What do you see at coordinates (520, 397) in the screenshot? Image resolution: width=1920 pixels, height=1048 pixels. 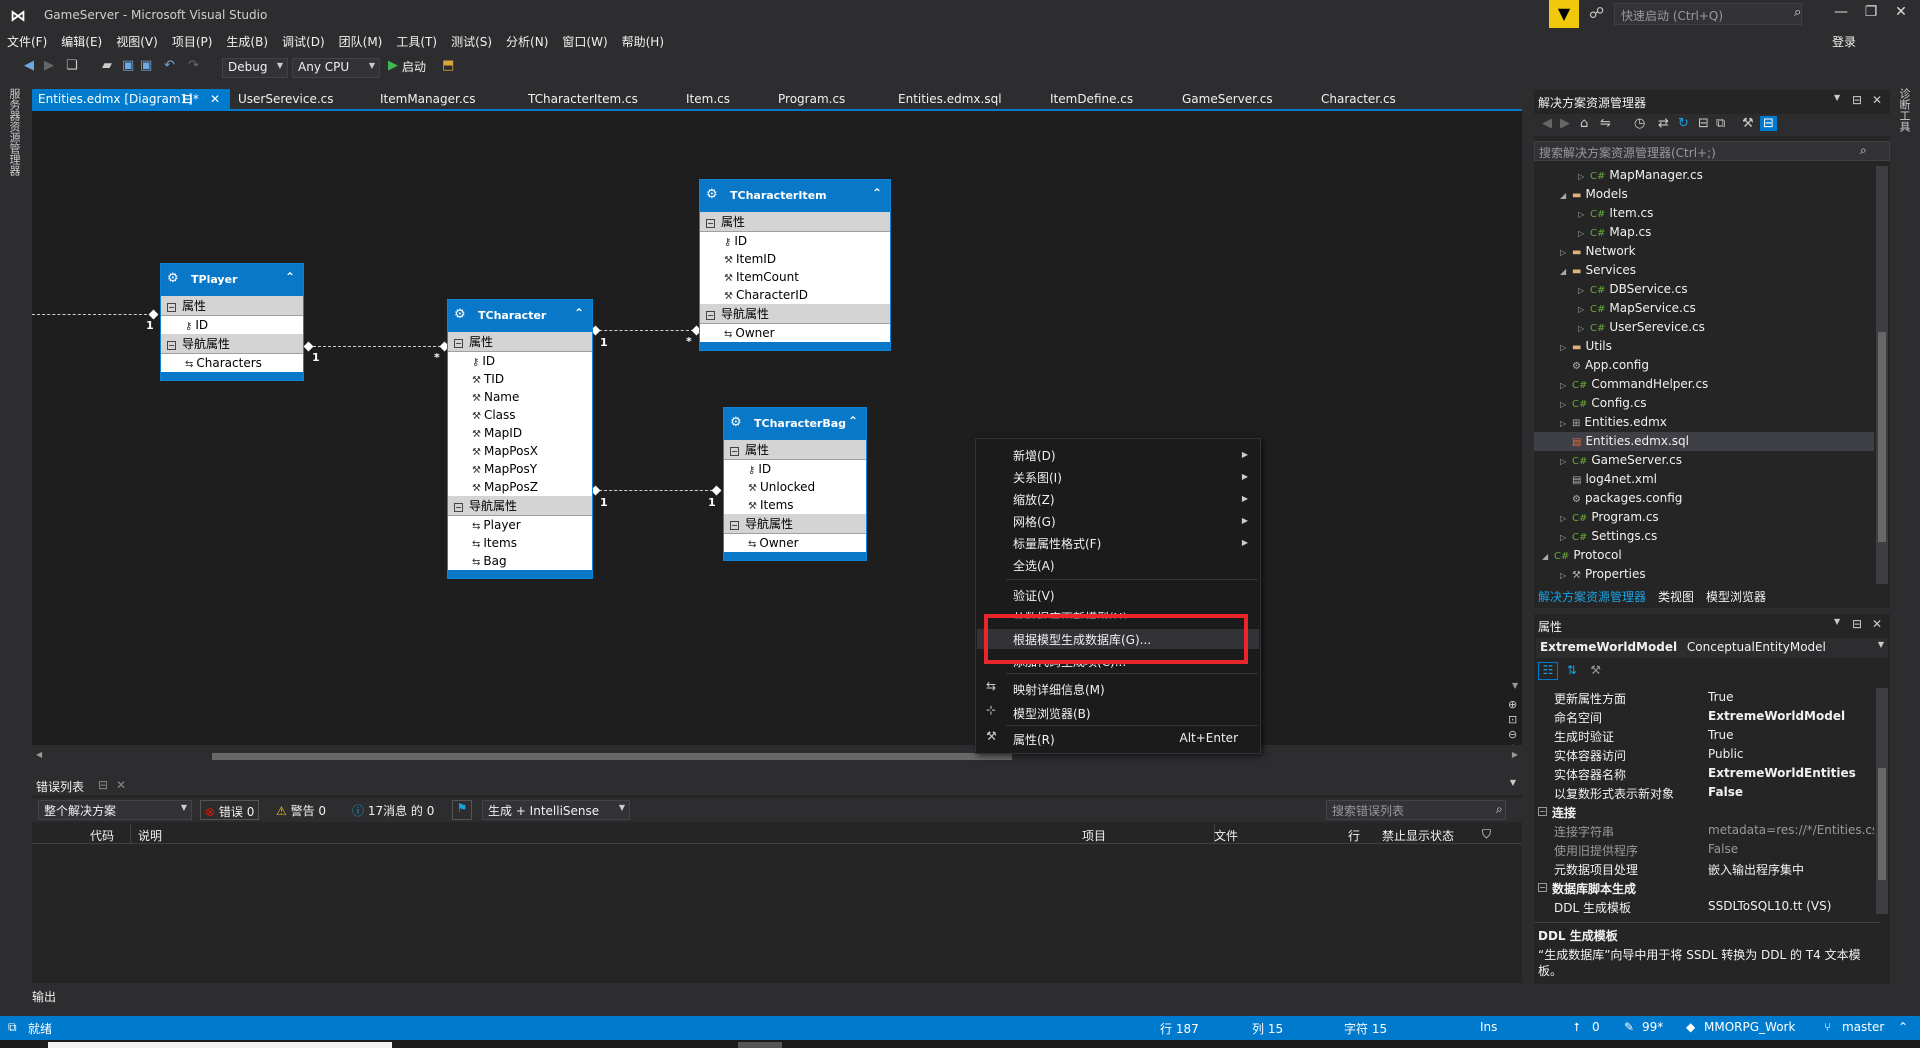 I see `property-name: ⚒ Name` at bounding box center [520, 397].